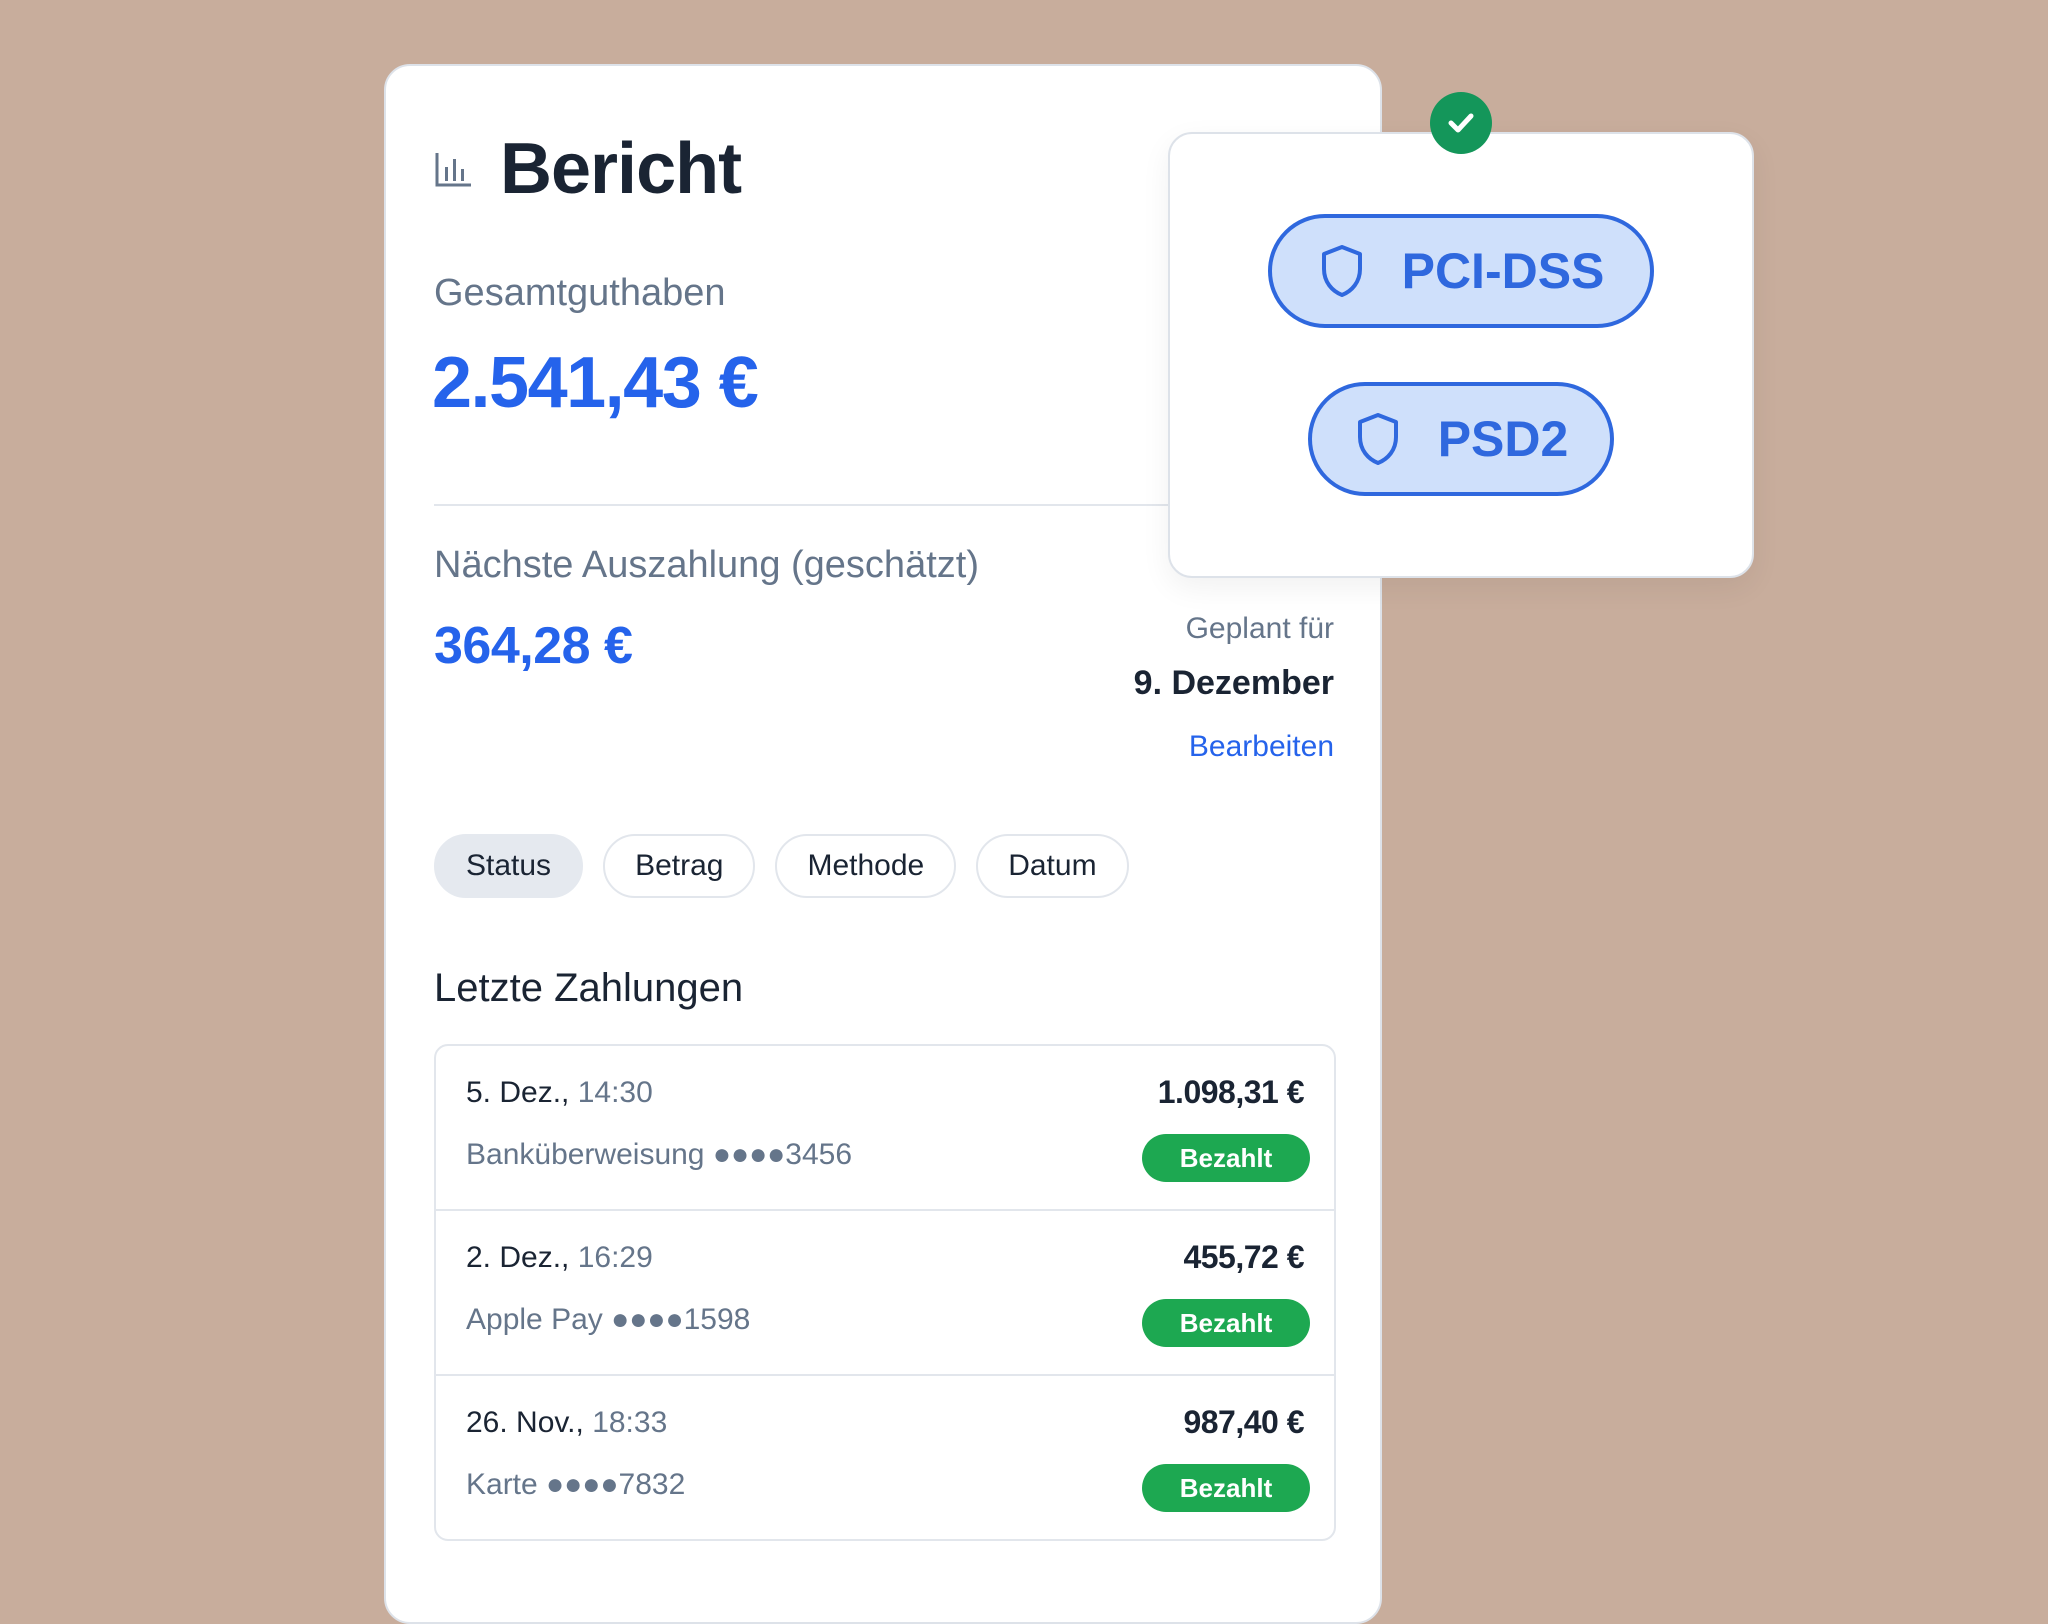  Describe the element at coordinates (608, 1319) in the screenshot. I see `payment-method: Apple Pay ●●●●1598` at that location.